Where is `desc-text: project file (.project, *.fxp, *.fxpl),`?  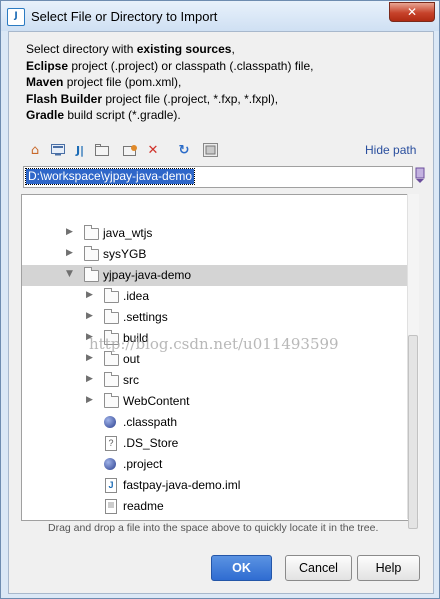
desc-text: project file (.project, *.fxp, *.fxpl), is located at coordinates (190, 98).